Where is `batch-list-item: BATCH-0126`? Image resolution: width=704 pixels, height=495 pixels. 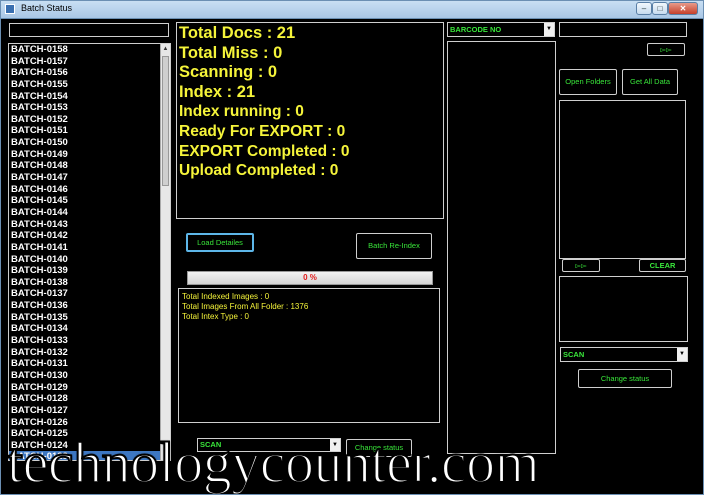
batch-list-item: BATCH-0126 is located at coordinates (89, 423).